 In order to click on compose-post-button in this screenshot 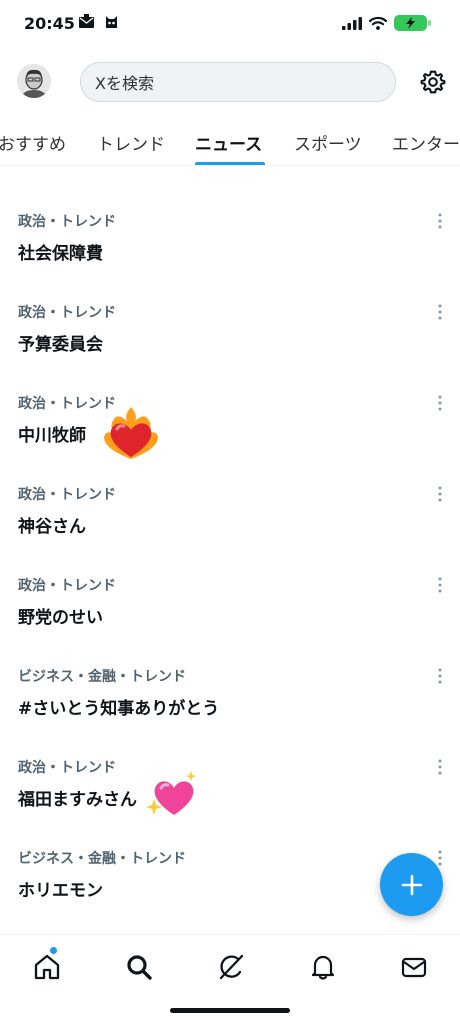, I will do `click(411, 884)`.